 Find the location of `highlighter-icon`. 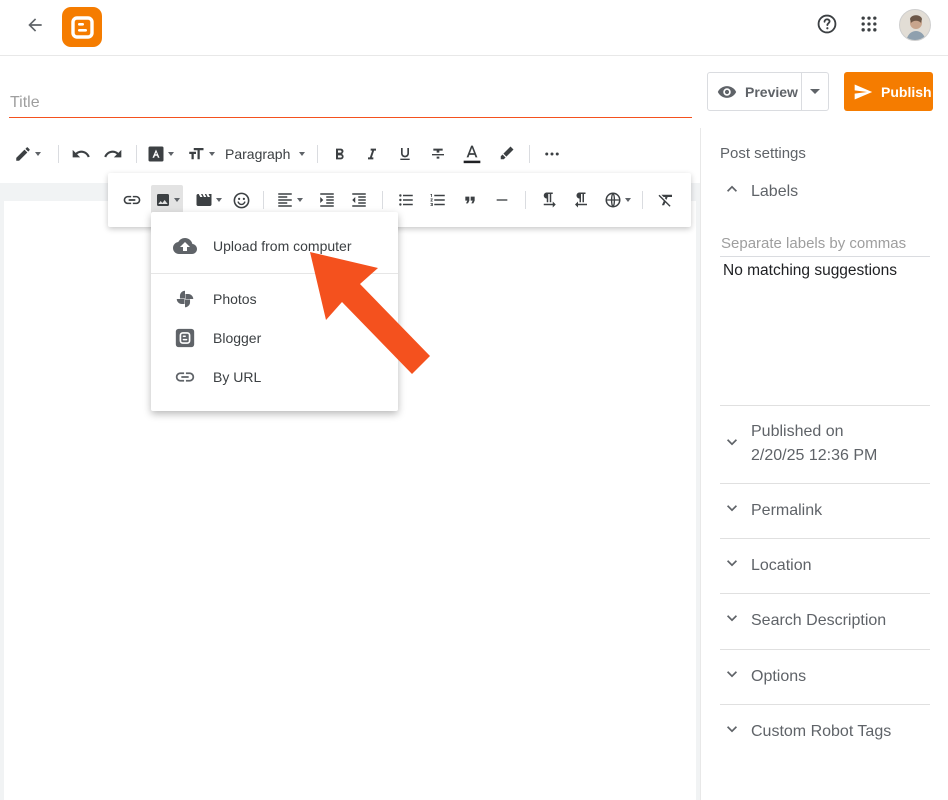

highlighter-icon is located at coordinates (507, 153).